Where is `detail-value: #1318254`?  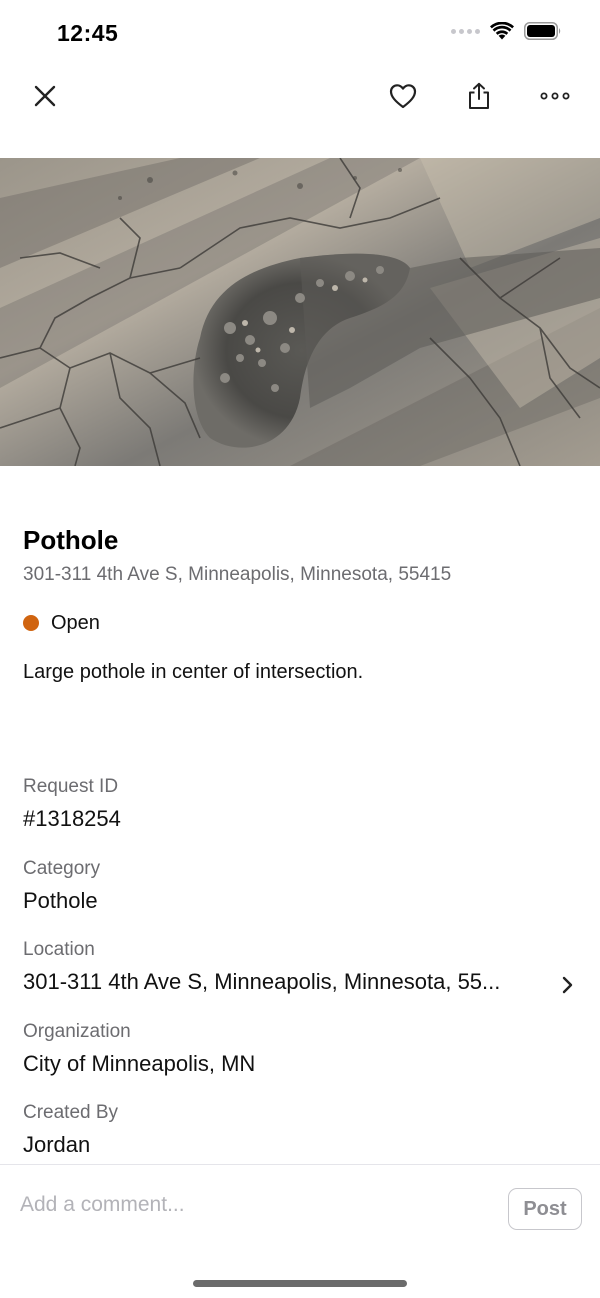 detail-value: #1318254 is located at coordinates (72, 818).